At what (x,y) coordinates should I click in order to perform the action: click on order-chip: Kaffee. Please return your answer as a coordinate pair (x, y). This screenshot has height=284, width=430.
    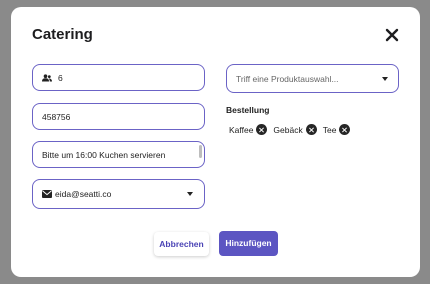
    Looking at the image, I should click on (248, 129).